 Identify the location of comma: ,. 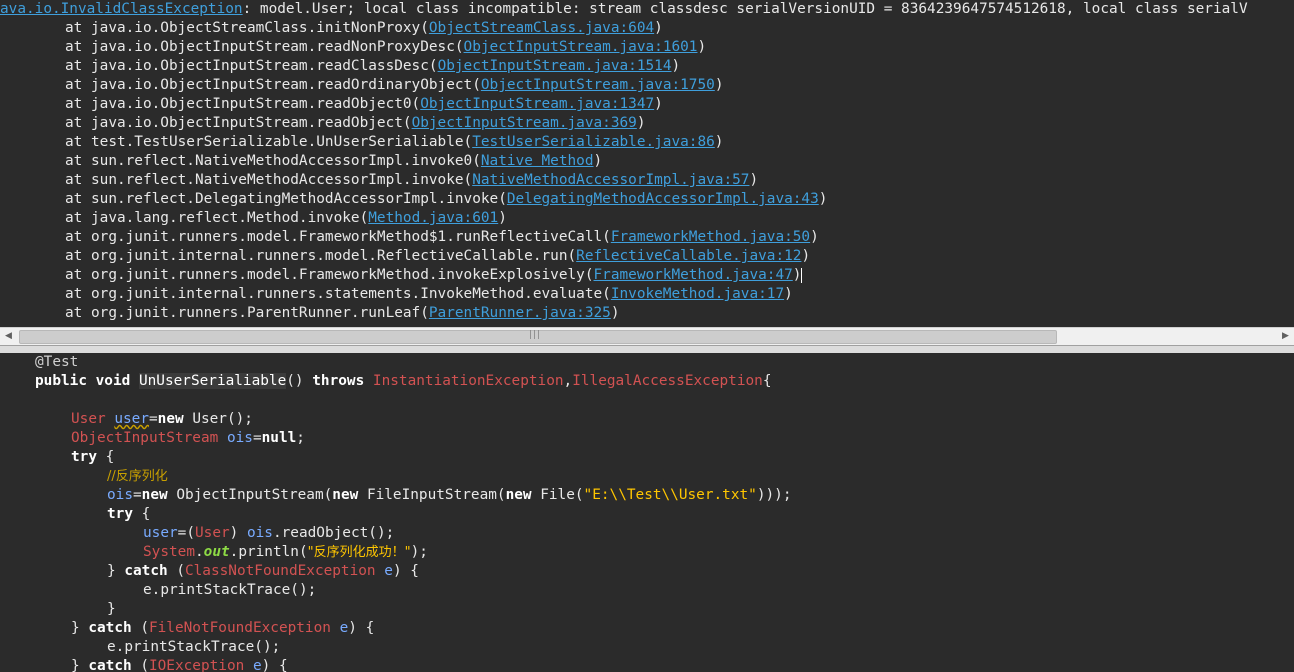
(568, 381).